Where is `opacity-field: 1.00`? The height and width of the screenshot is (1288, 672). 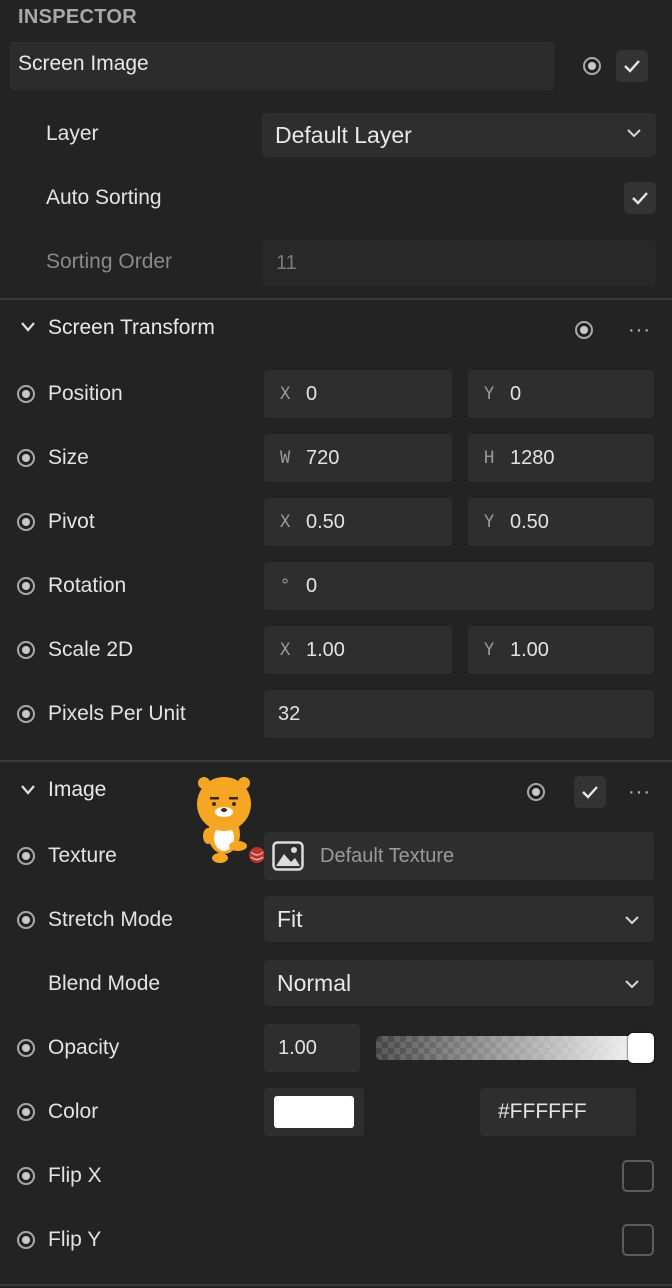
opacity-field: 1.00 is located at coordinates (312, 1048).